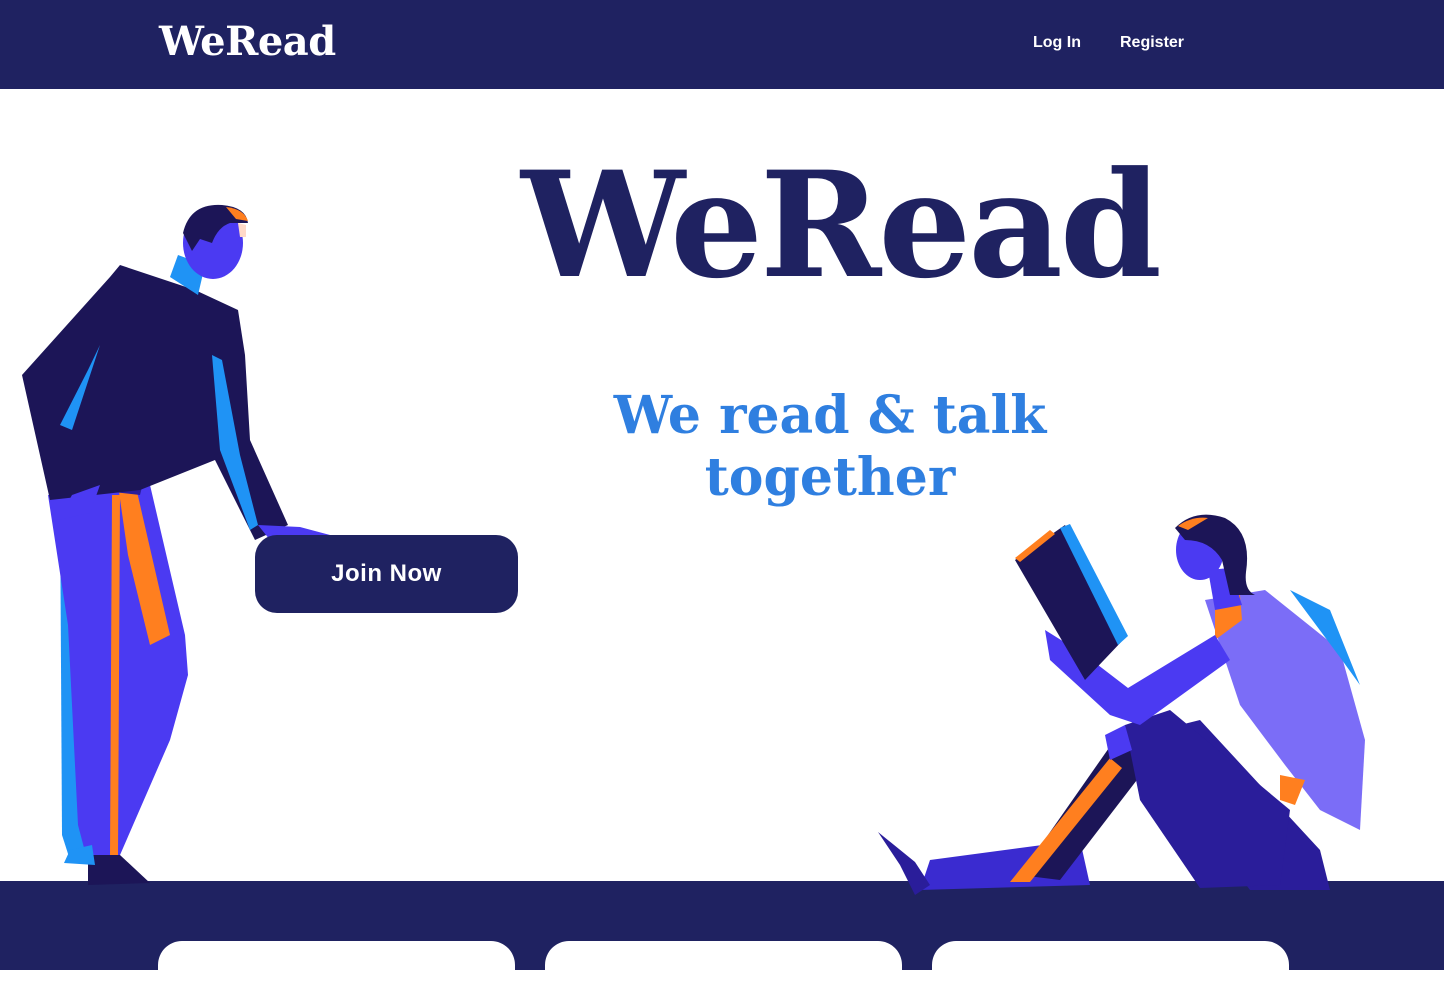 The image size is (1444, 1001). I want to click on woman-reading-illustration, so click(1121, 704).